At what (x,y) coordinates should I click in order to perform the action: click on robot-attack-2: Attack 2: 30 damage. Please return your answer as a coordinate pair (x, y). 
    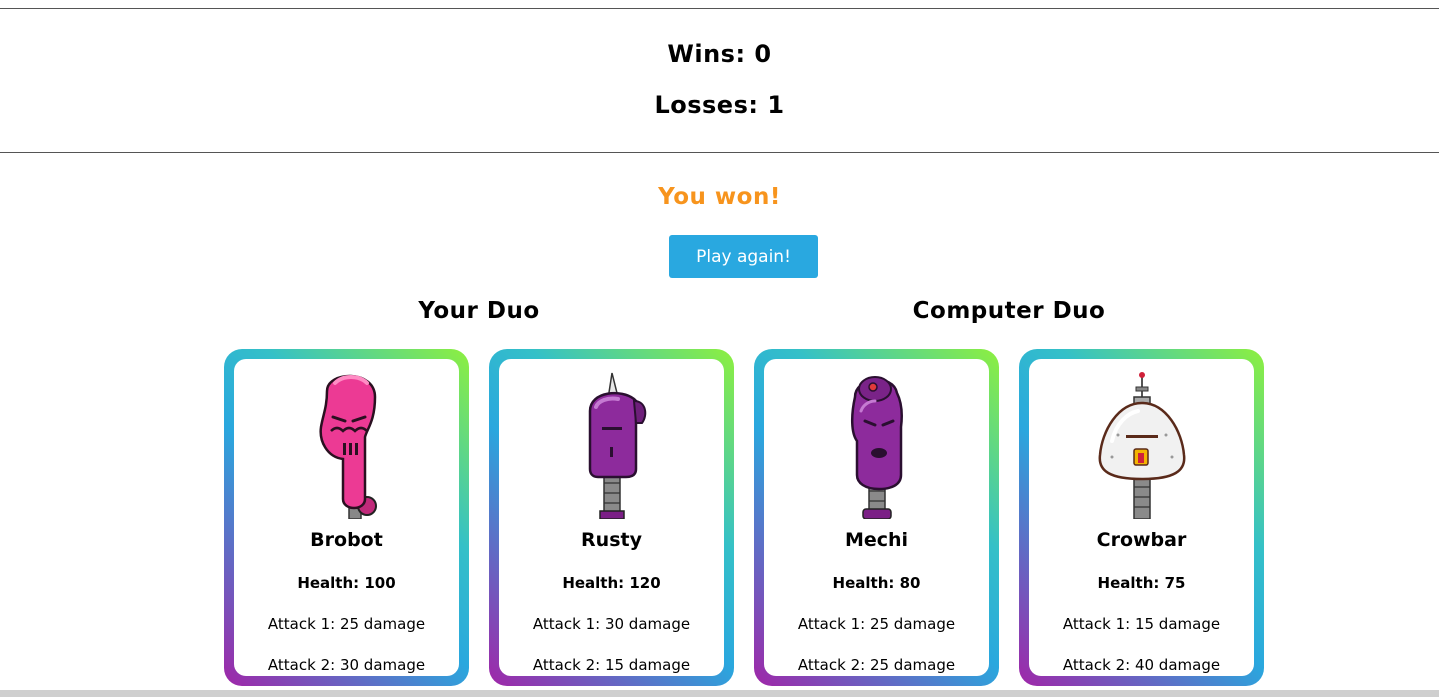
    Looking at the image, I should click on (346, 665).